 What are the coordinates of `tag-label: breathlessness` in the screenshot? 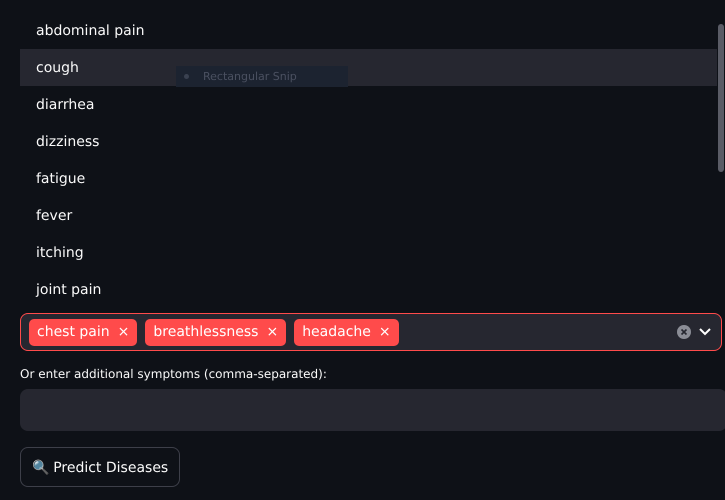 It's located at (205, 332).